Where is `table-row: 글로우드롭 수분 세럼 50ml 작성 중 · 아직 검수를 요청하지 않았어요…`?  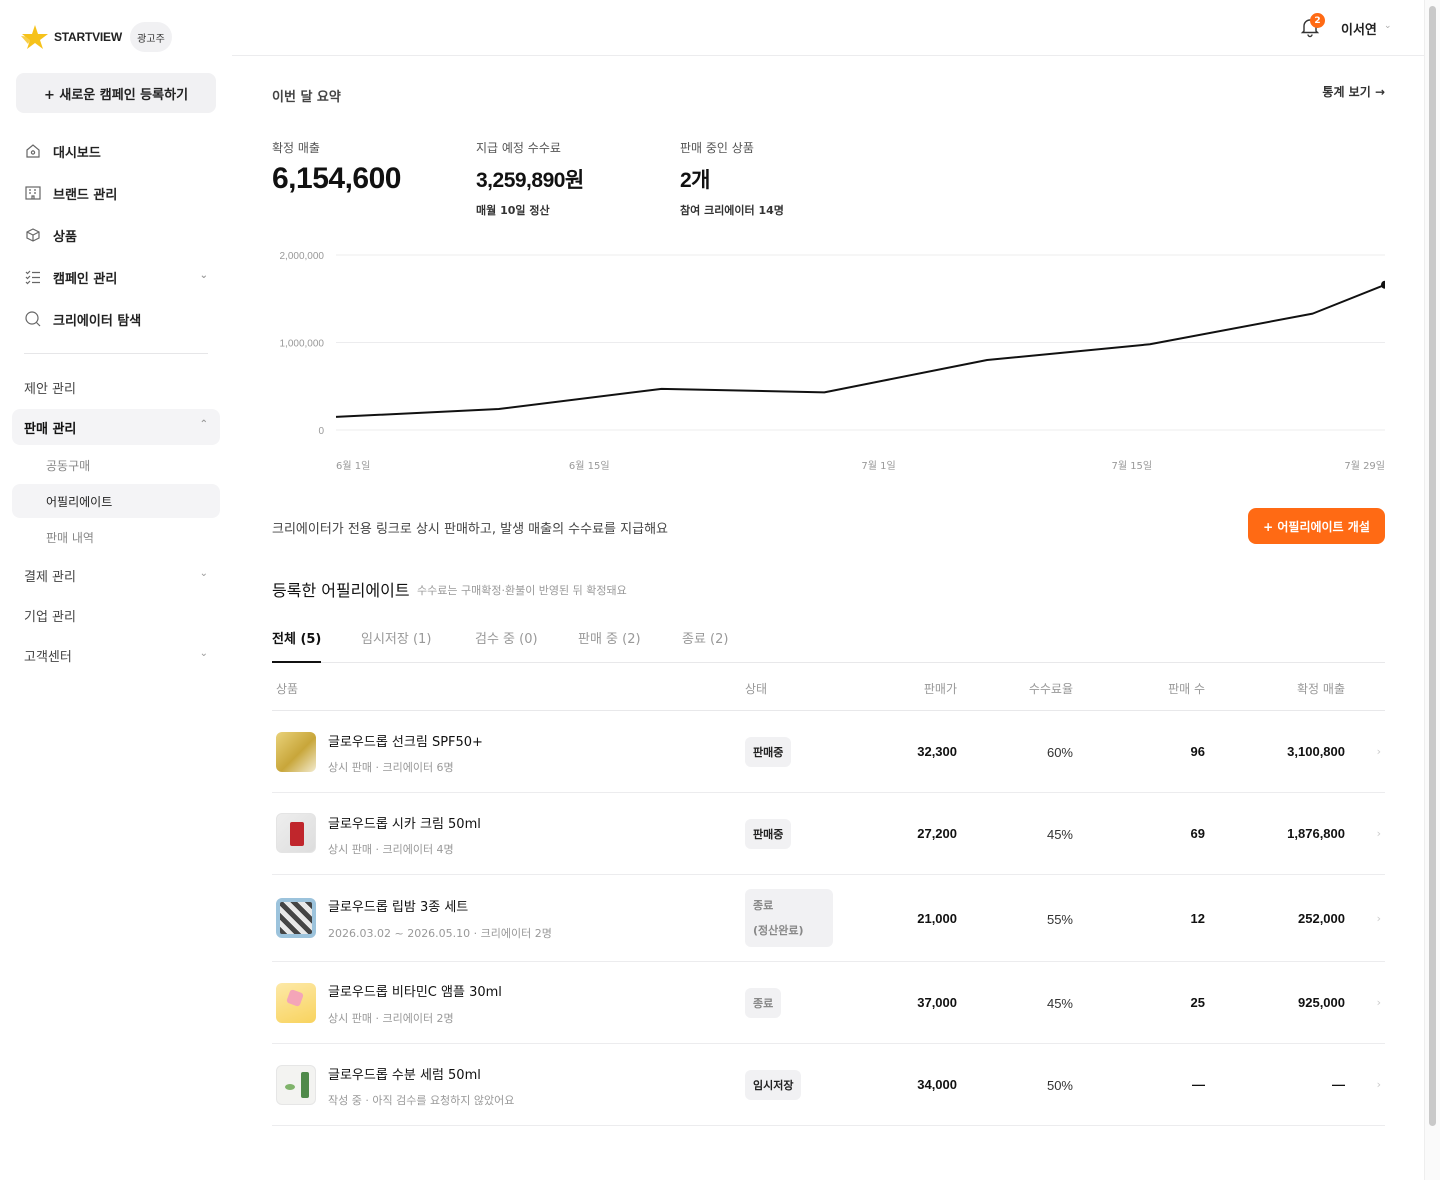 table-row: 글로우드롭 수분 세럼 50ml 작성 중 · 아직 검수를 요청하지 않았어요… is located at coordinates (828, 1085).